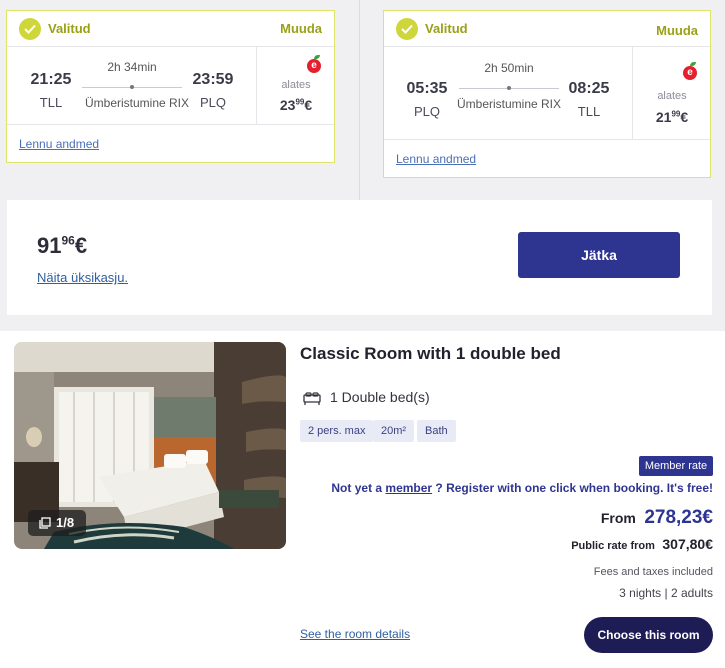  Describe the element at coordinates (65, 522) in the screenshot. I see `photo-count-text: 1/8` at that location.